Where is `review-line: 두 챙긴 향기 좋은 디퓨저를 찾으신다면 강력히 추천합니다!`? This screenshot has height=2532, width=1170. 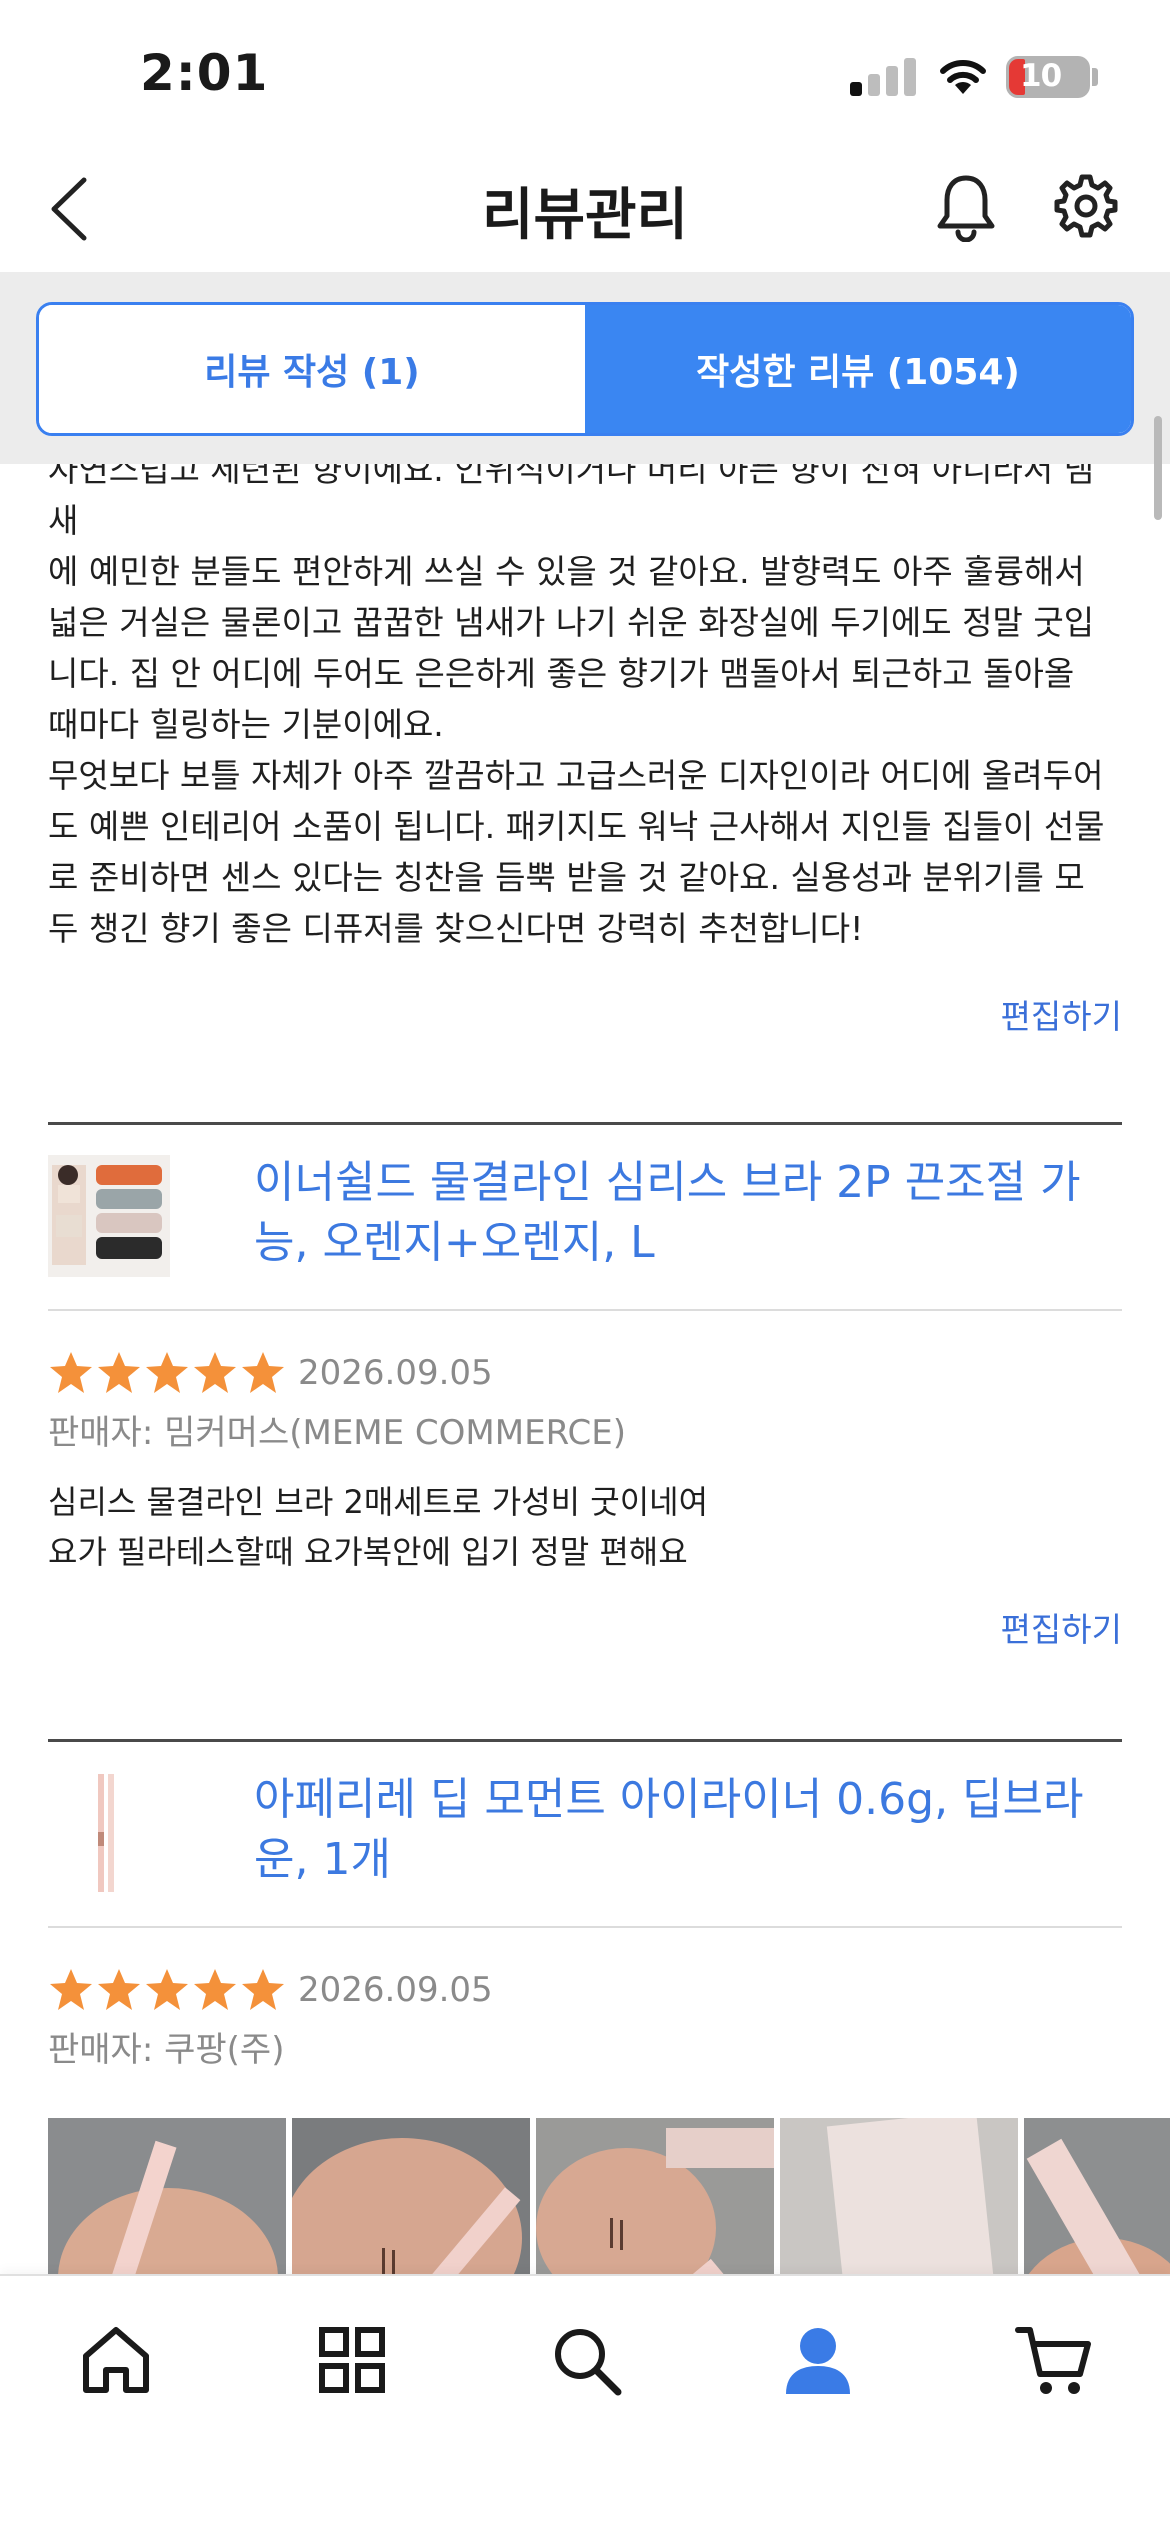
review-line: 두 챙긴 향기 좋은 디퓨저를 찾으신다면 강력히 추천합니다! is located at coordinates (456, 928).